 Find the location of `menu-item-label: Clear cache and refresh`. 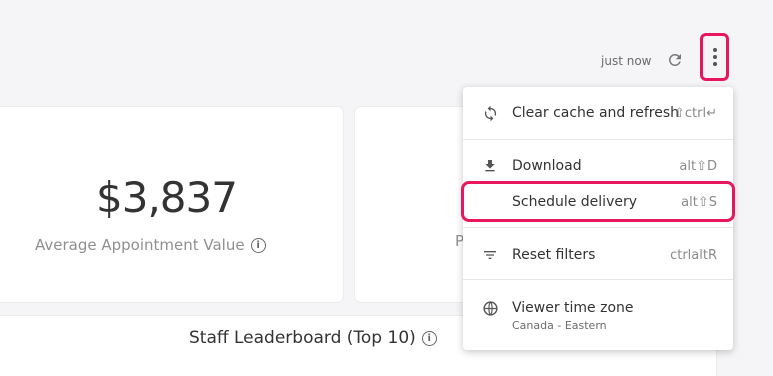

menu-item-label: Clear cache and refresh is located at coordinates (595, 113).